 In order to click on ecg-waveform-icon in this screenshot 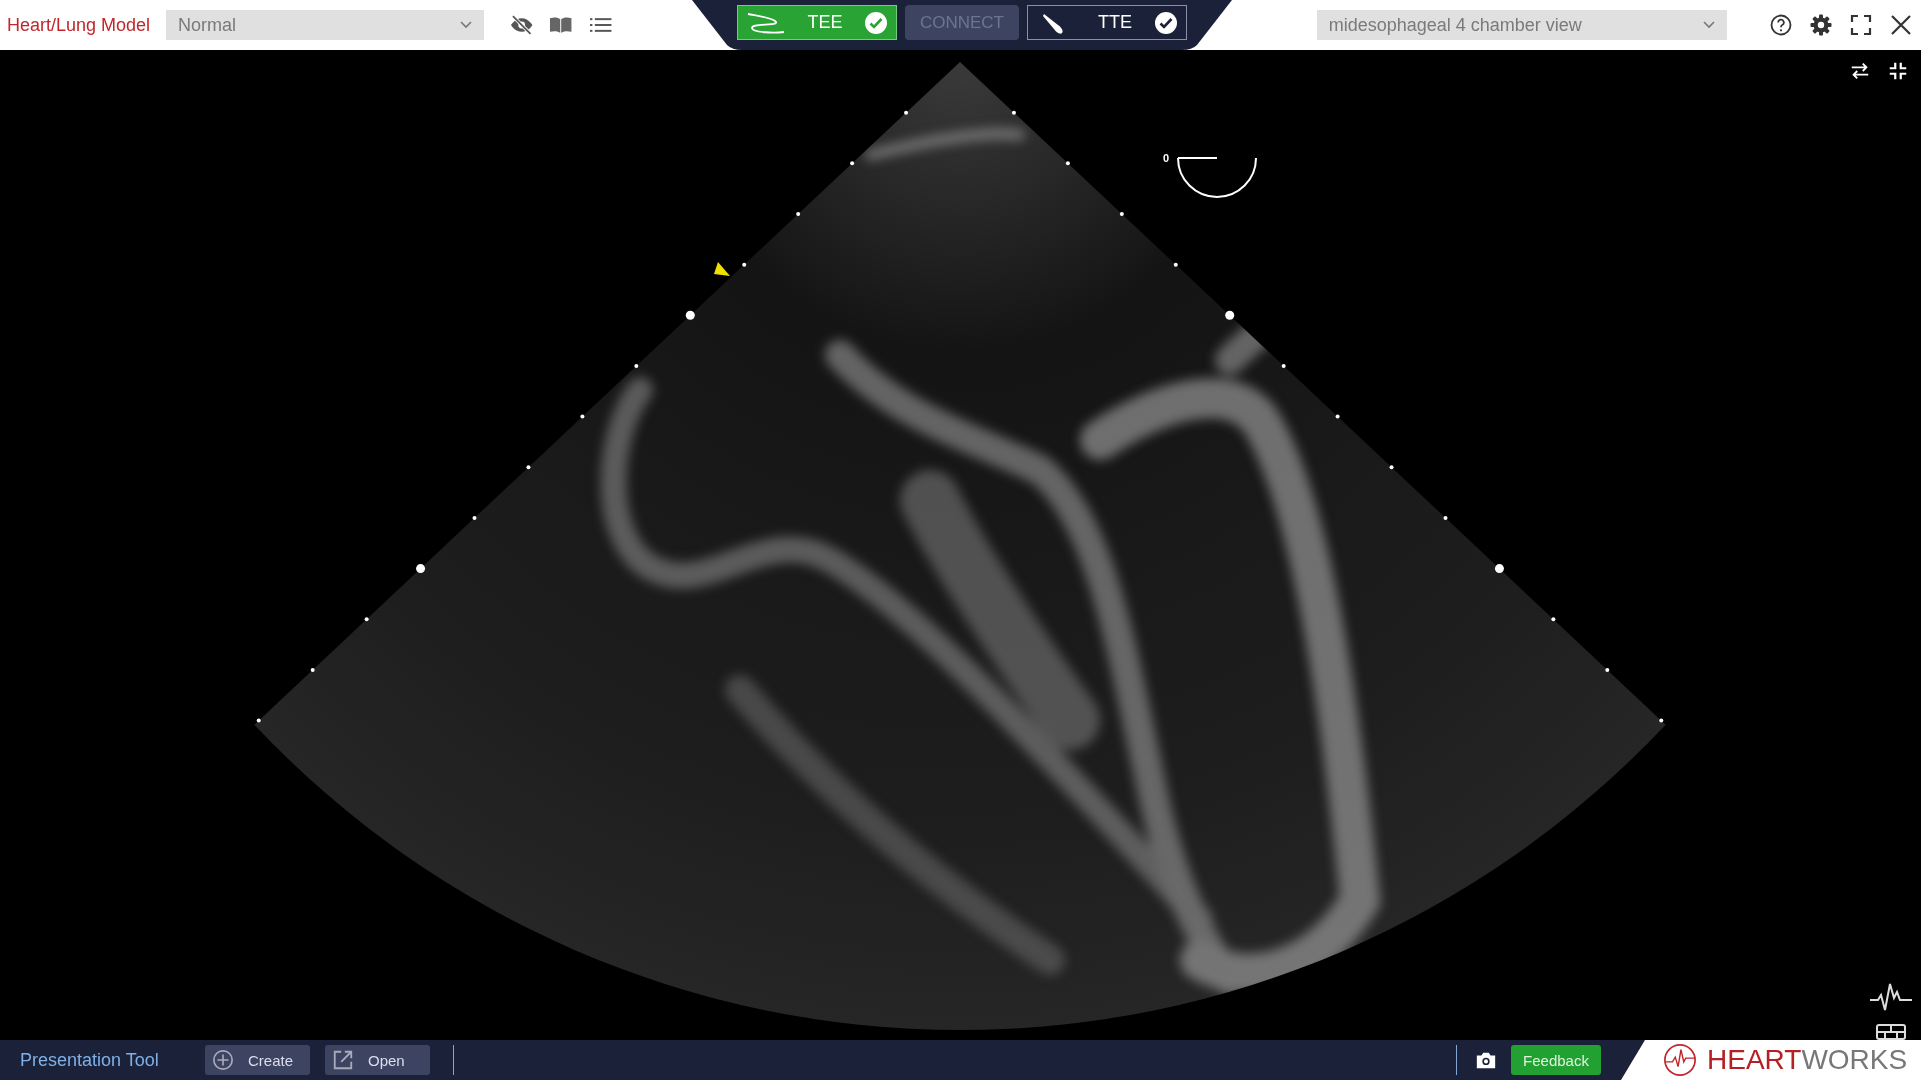, I will do `click(1891, 997)`.